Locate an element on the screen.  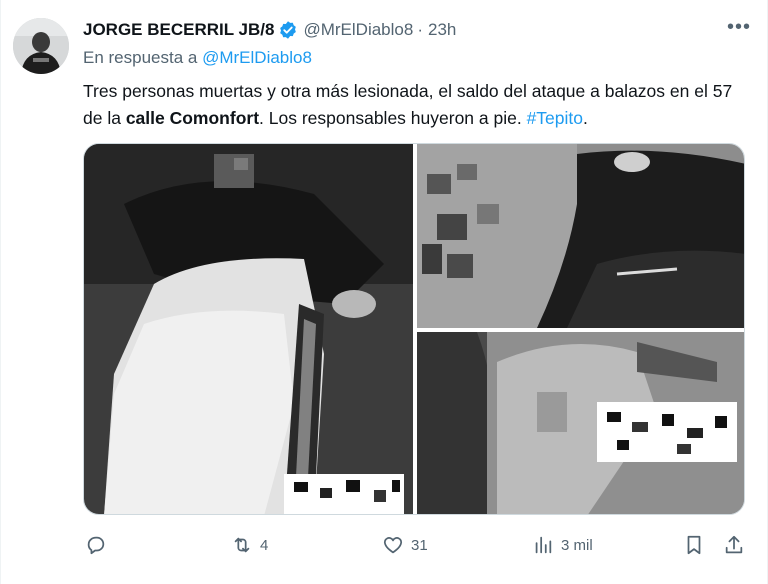
avatar-image is located at coordinates (41, 46).